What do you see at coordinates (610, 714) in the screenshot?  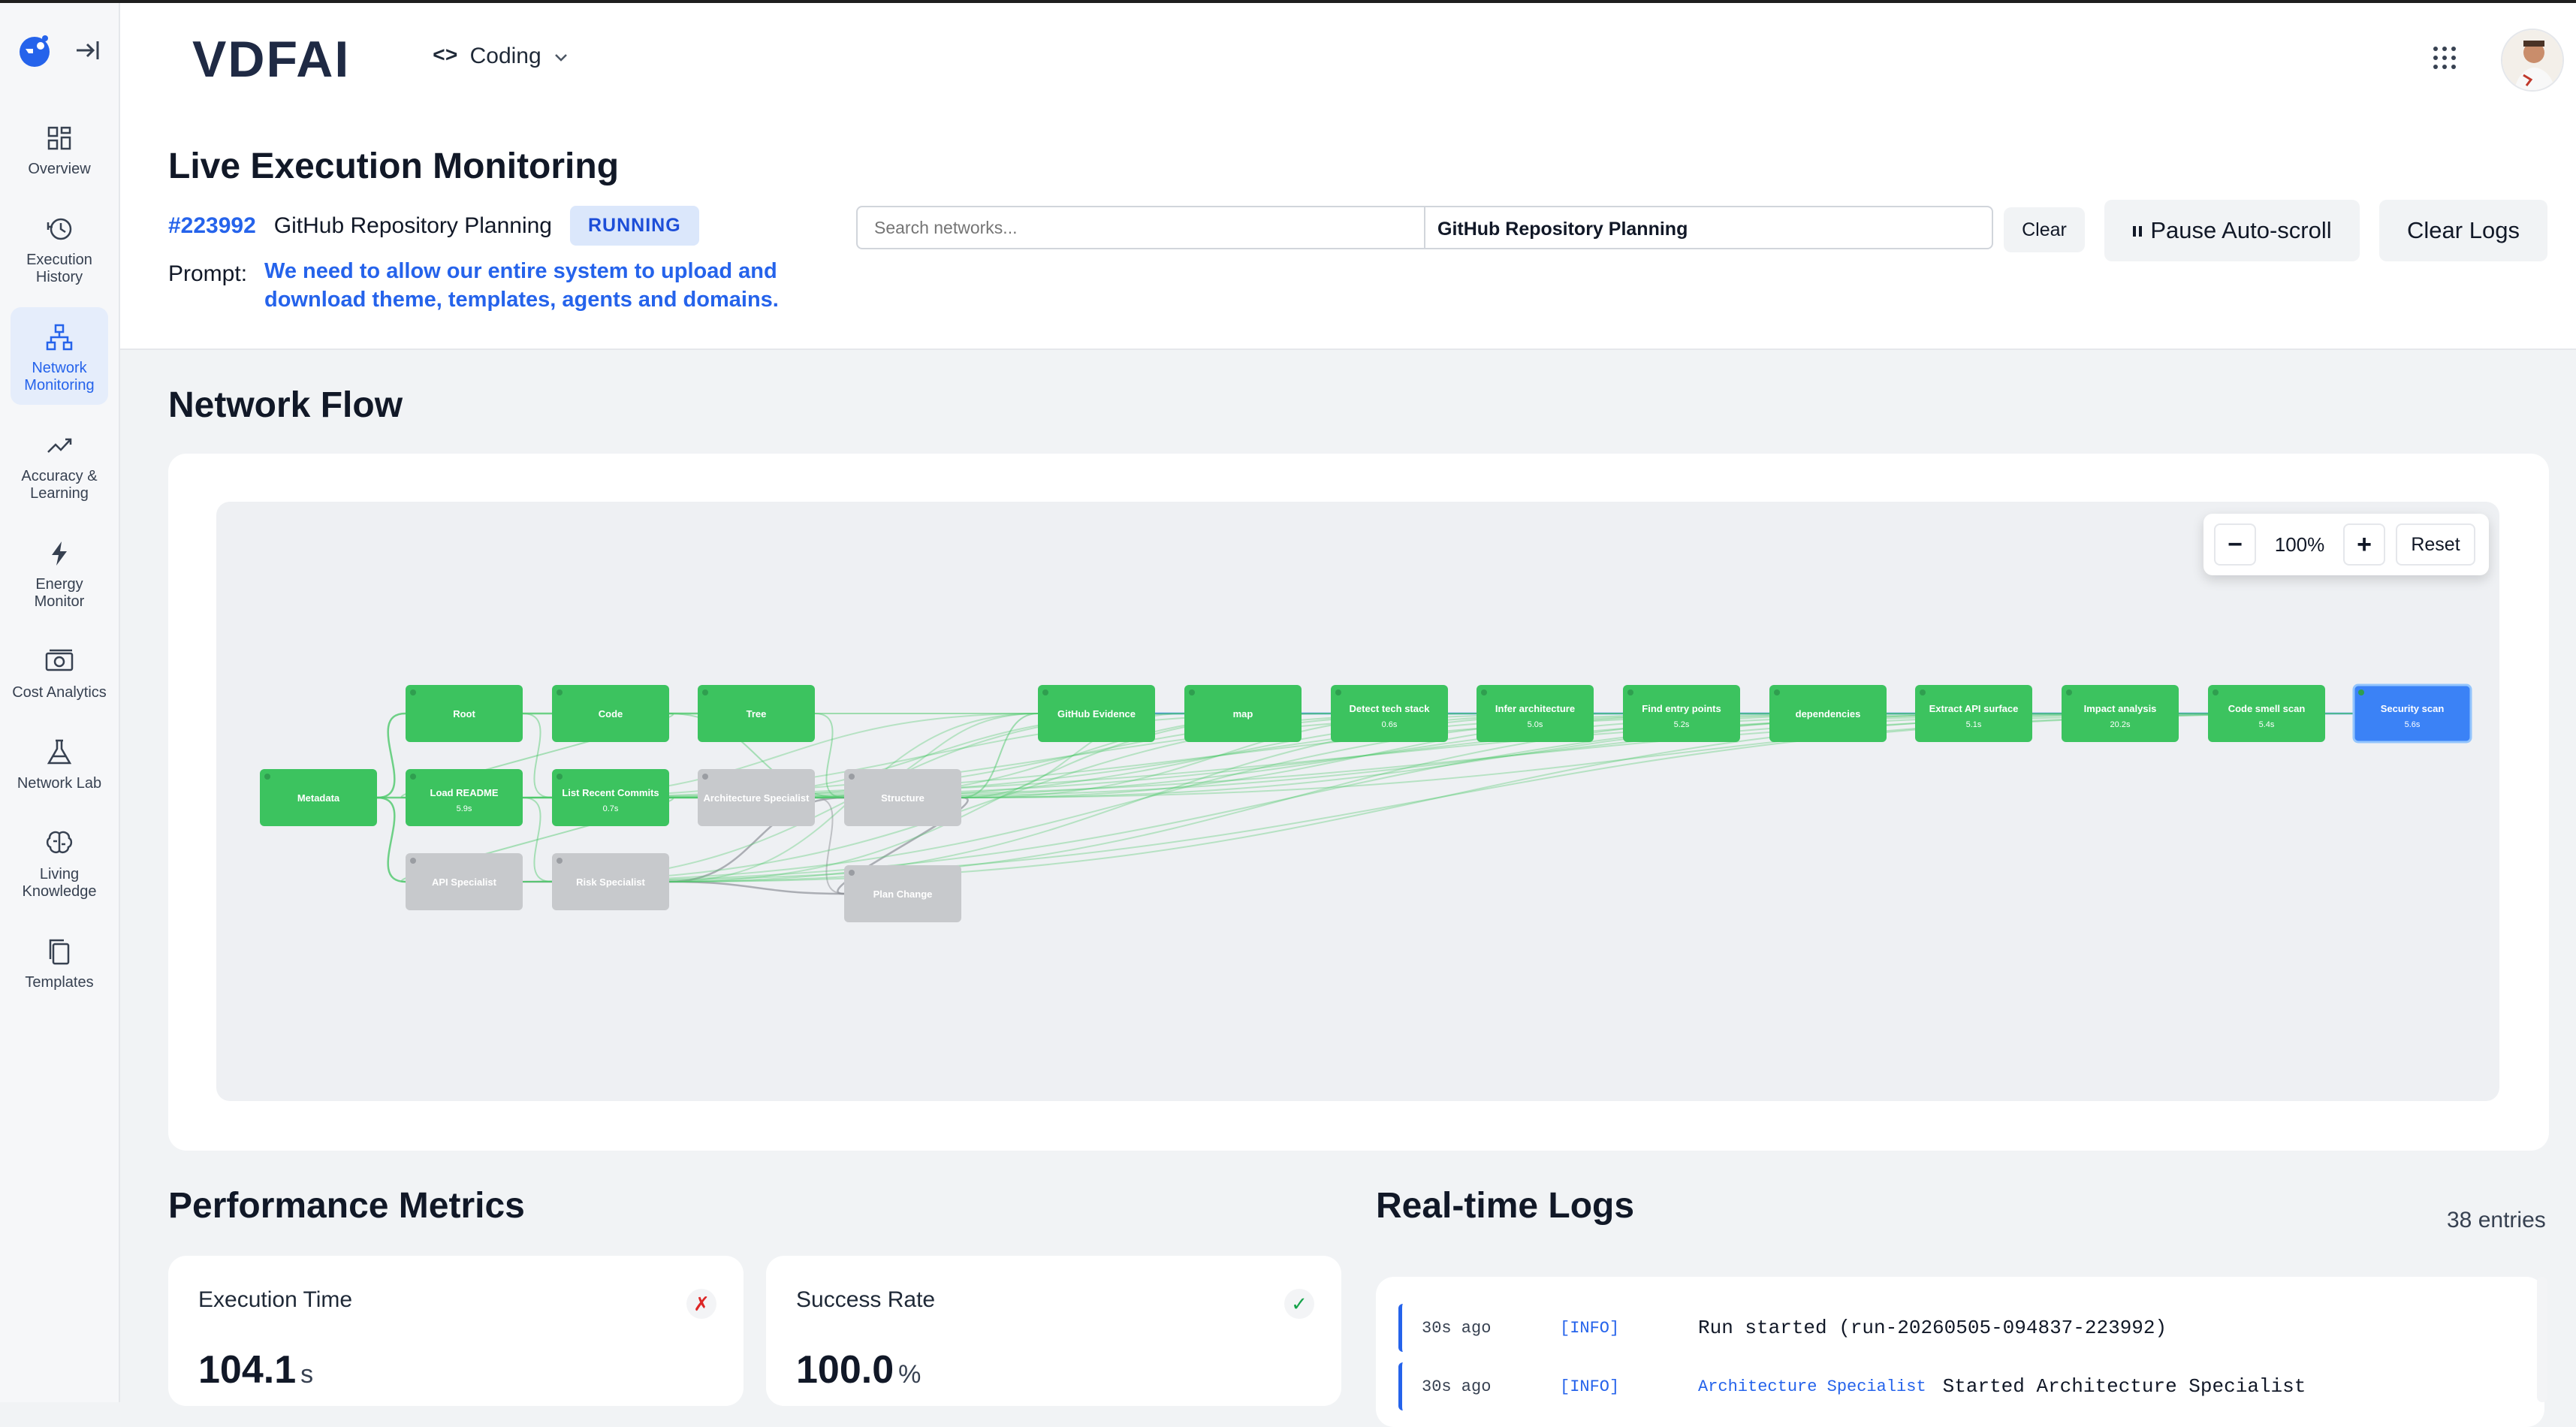 I see `flow-node-code: Code` at bounding box center [610, 714].